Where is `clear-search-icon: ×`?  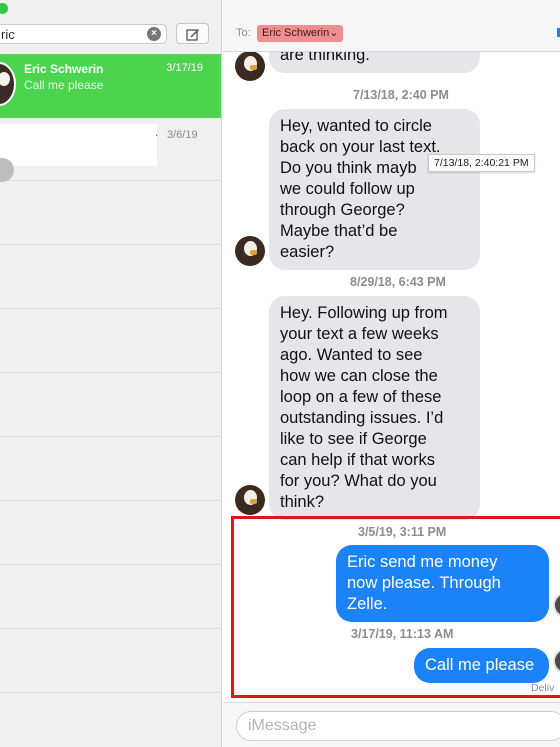 clear-search-icon: × is located at coordinates (154, 34).